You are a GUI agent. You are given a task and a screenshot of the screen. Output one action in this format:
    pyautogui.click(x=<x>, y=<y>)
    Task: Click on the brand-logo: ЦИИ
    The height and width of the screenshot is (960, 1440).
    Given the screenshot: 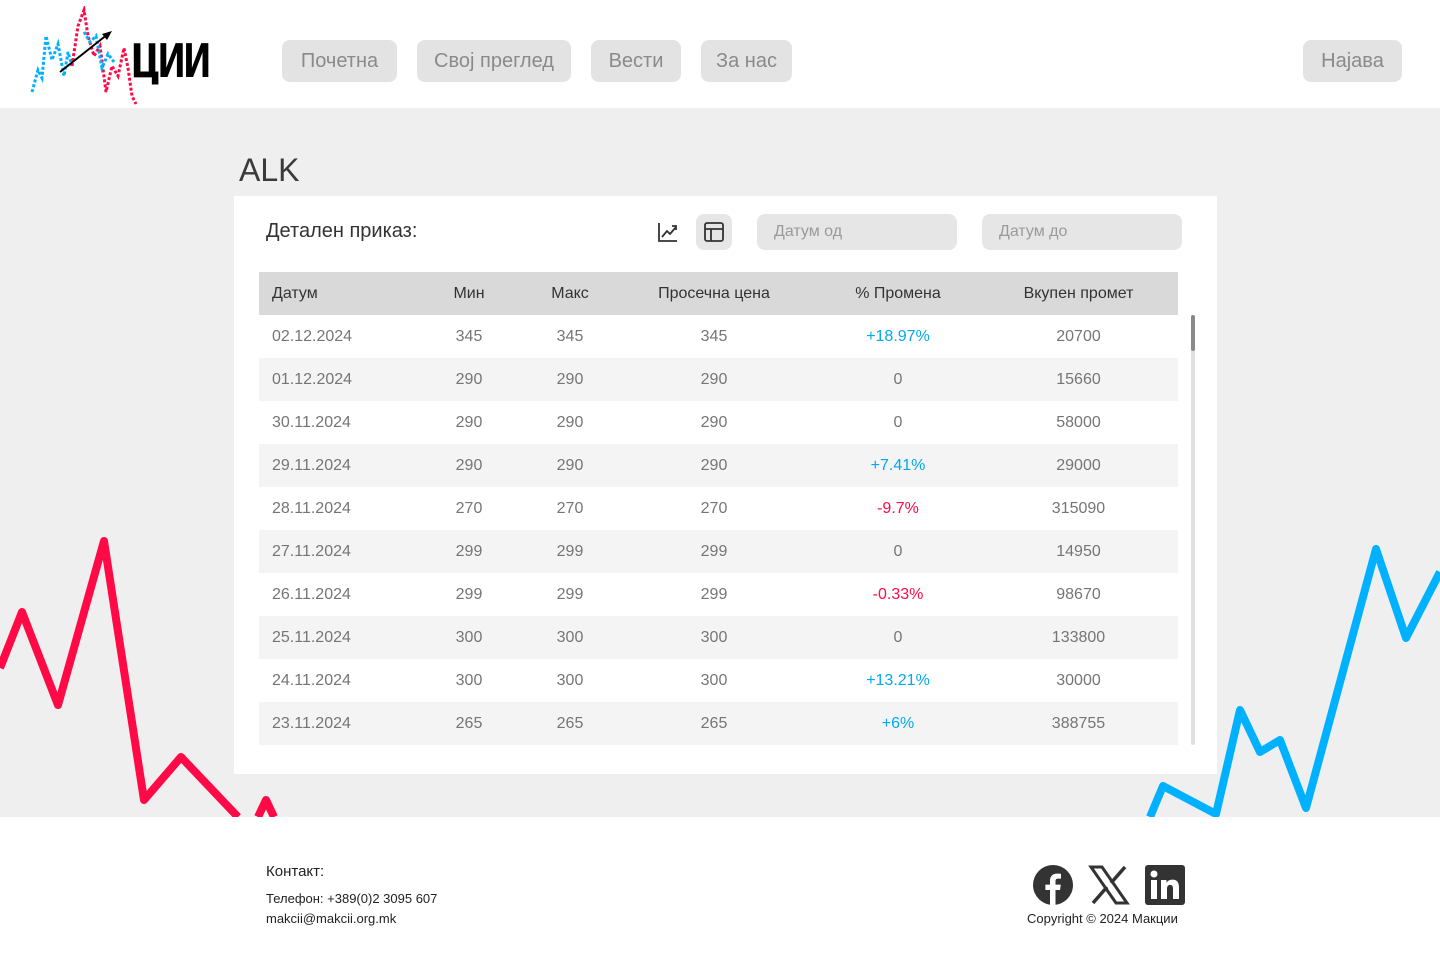 What is the action you would take?
    pyautogui.click(x=128, y=55)
    